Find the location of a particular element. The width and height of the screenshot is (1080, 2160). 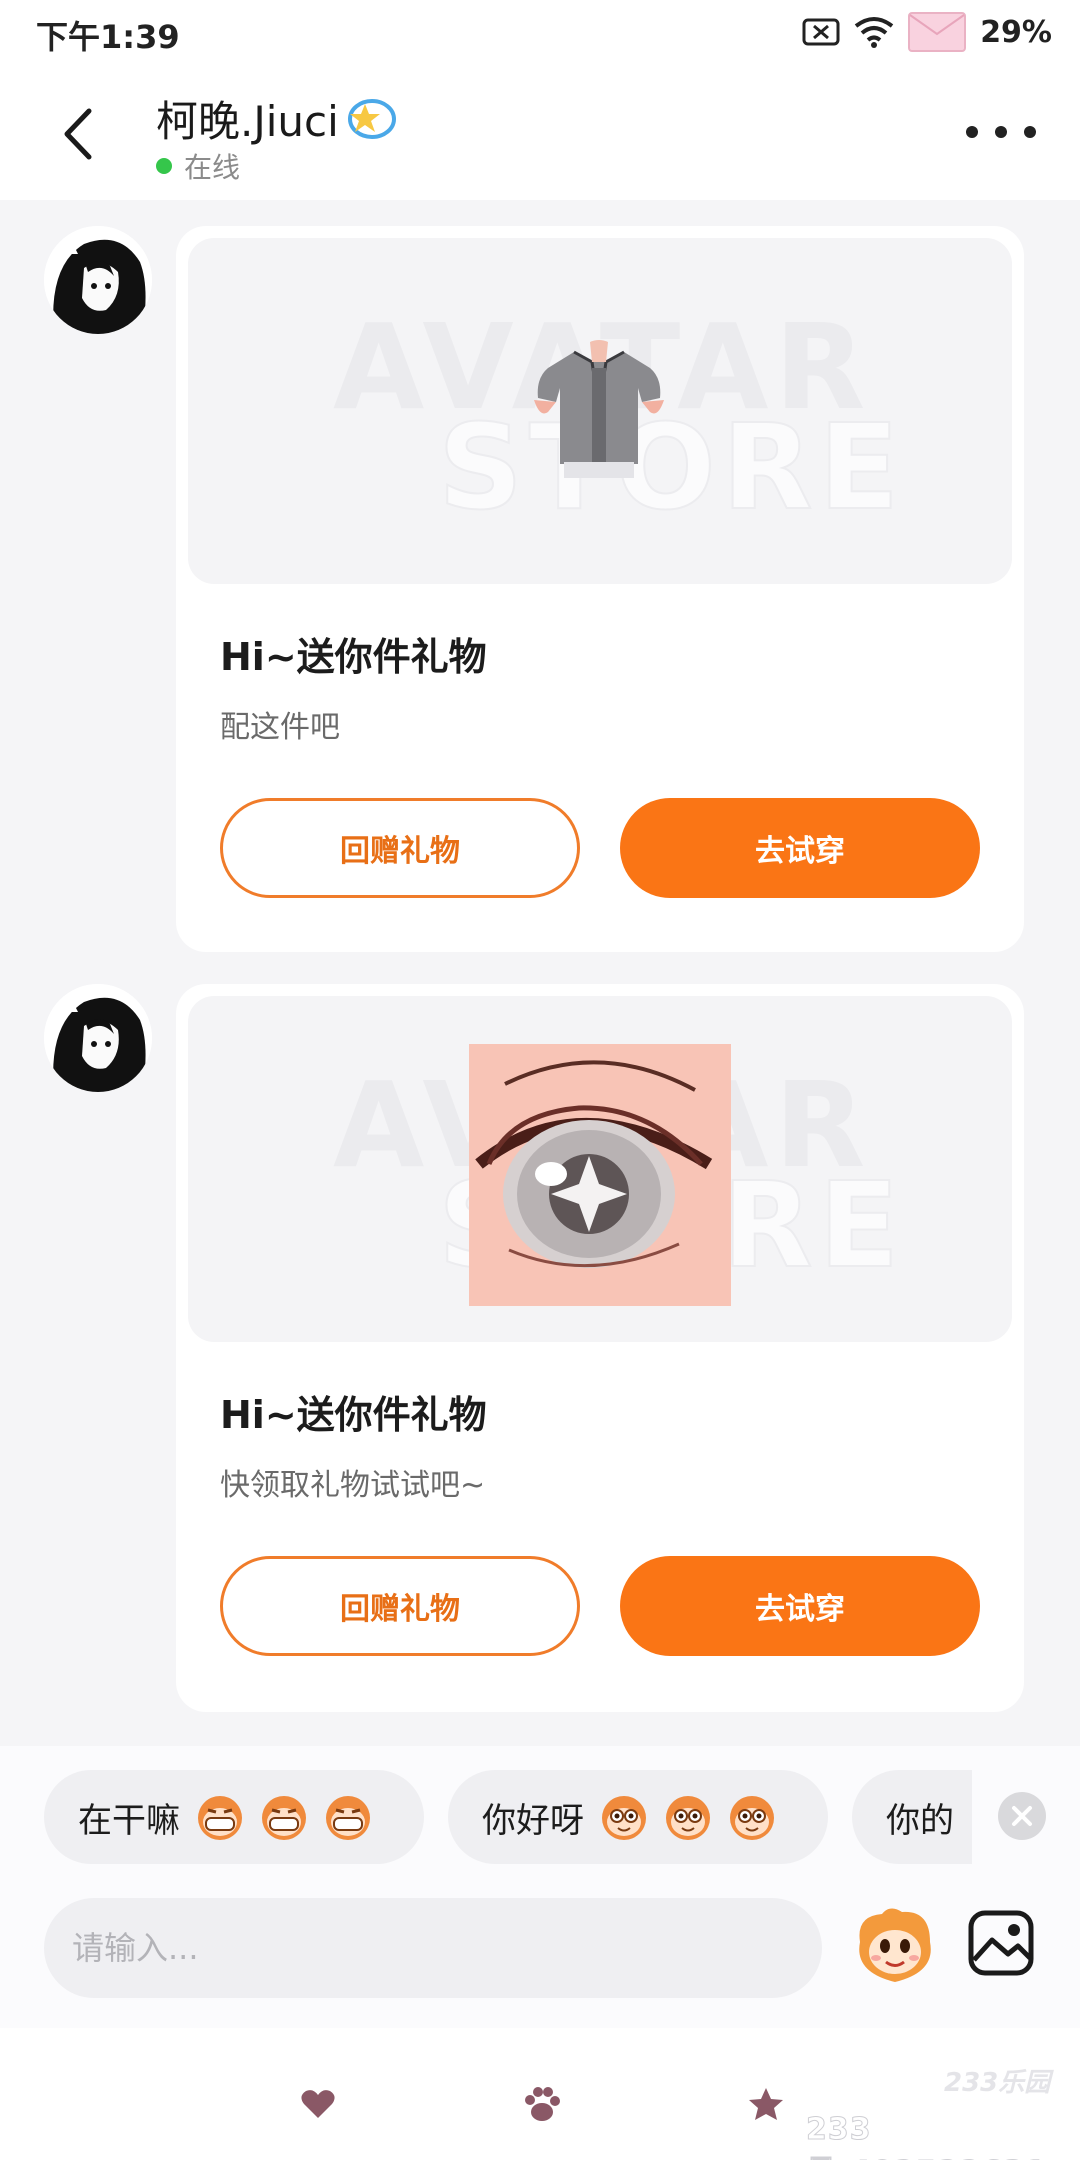

quick-reply-text: 在干嘛 is located at coordinates (129, 1820).